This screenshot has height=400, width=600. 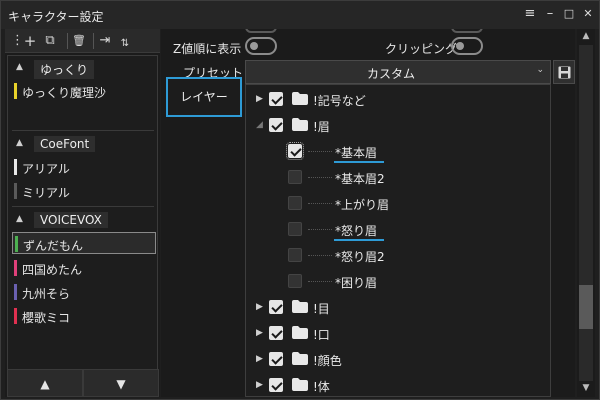 What do you see at coordinates (569, 14) in the screenshot?
I see `maximize-button: □` at bounding box center [569, 14].